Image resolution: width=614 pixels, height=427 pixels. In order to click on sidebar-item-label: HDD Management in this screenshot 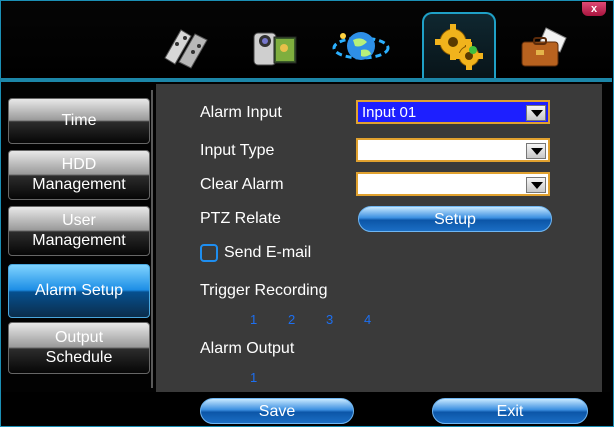, I will do `click(78, 175)`.